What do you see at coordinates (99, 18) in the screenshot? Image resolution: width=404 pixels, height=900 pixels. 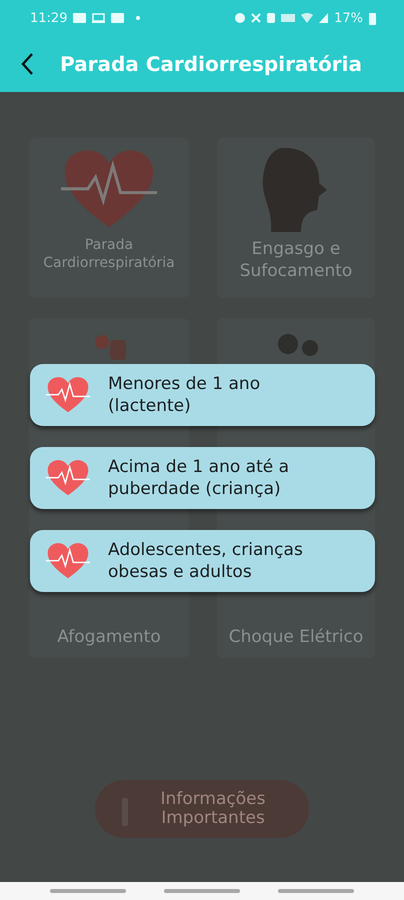 I see `laptop-icon` at bounding box center [99, 18].